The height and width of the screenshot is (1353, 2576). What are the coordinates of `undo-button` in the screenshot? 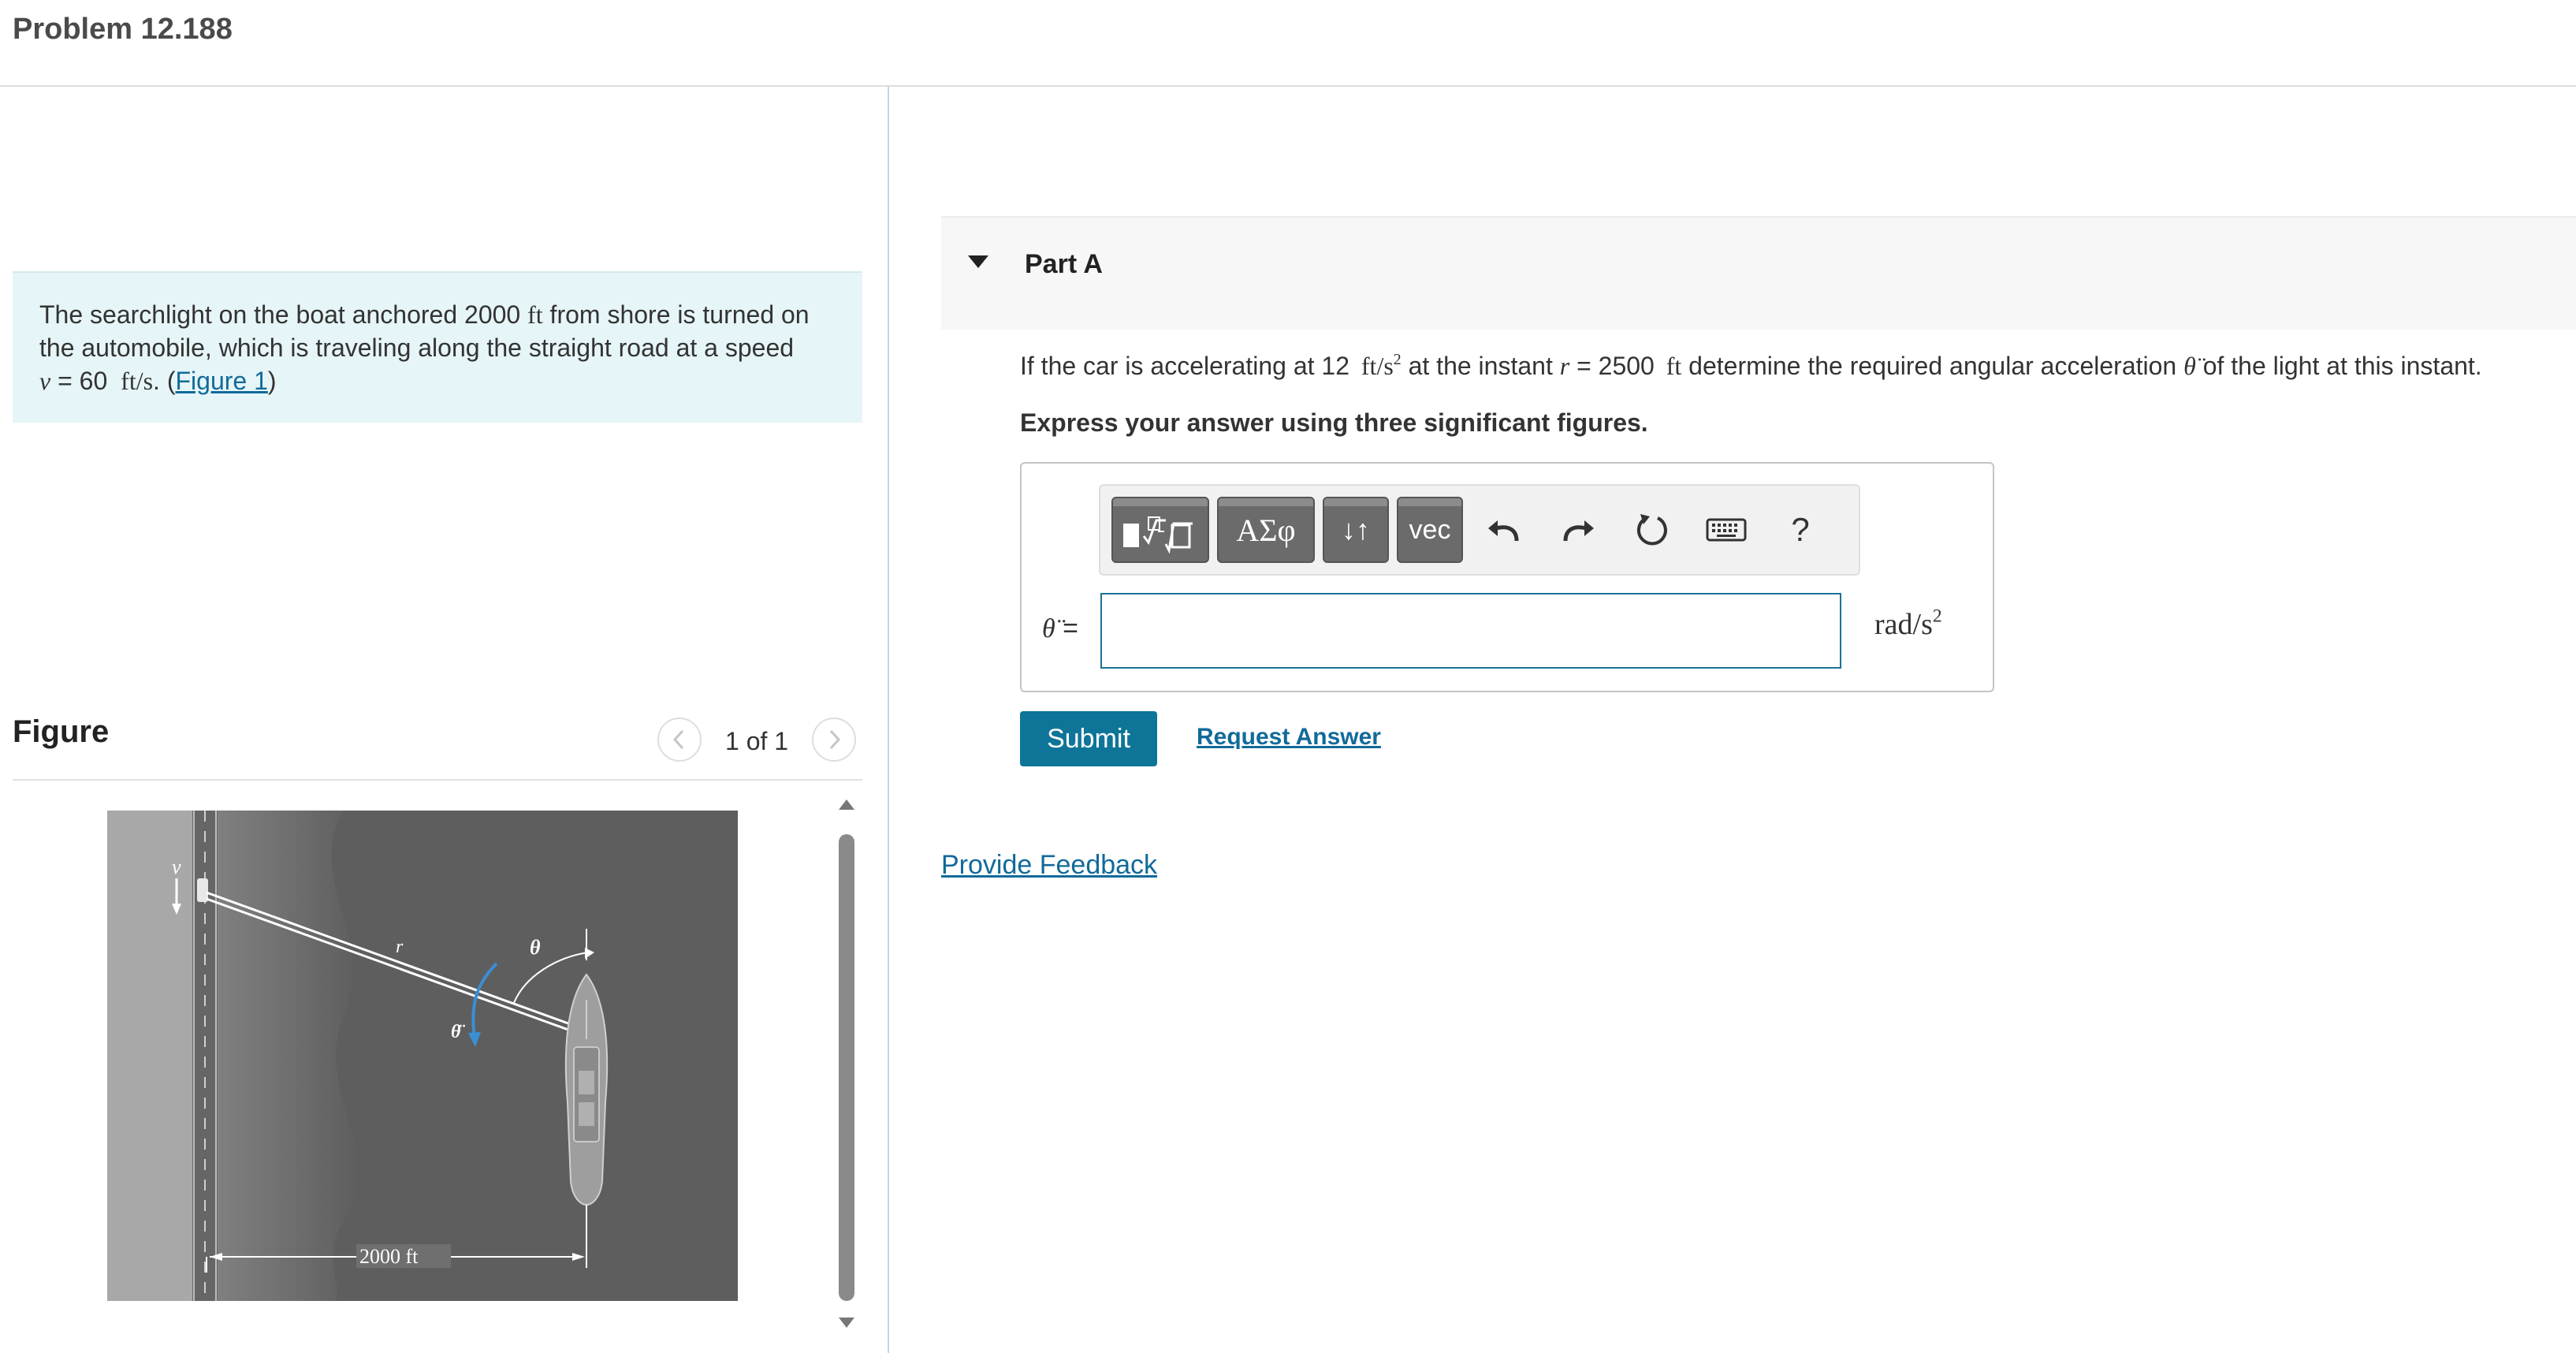 It's located at (1504, 529).